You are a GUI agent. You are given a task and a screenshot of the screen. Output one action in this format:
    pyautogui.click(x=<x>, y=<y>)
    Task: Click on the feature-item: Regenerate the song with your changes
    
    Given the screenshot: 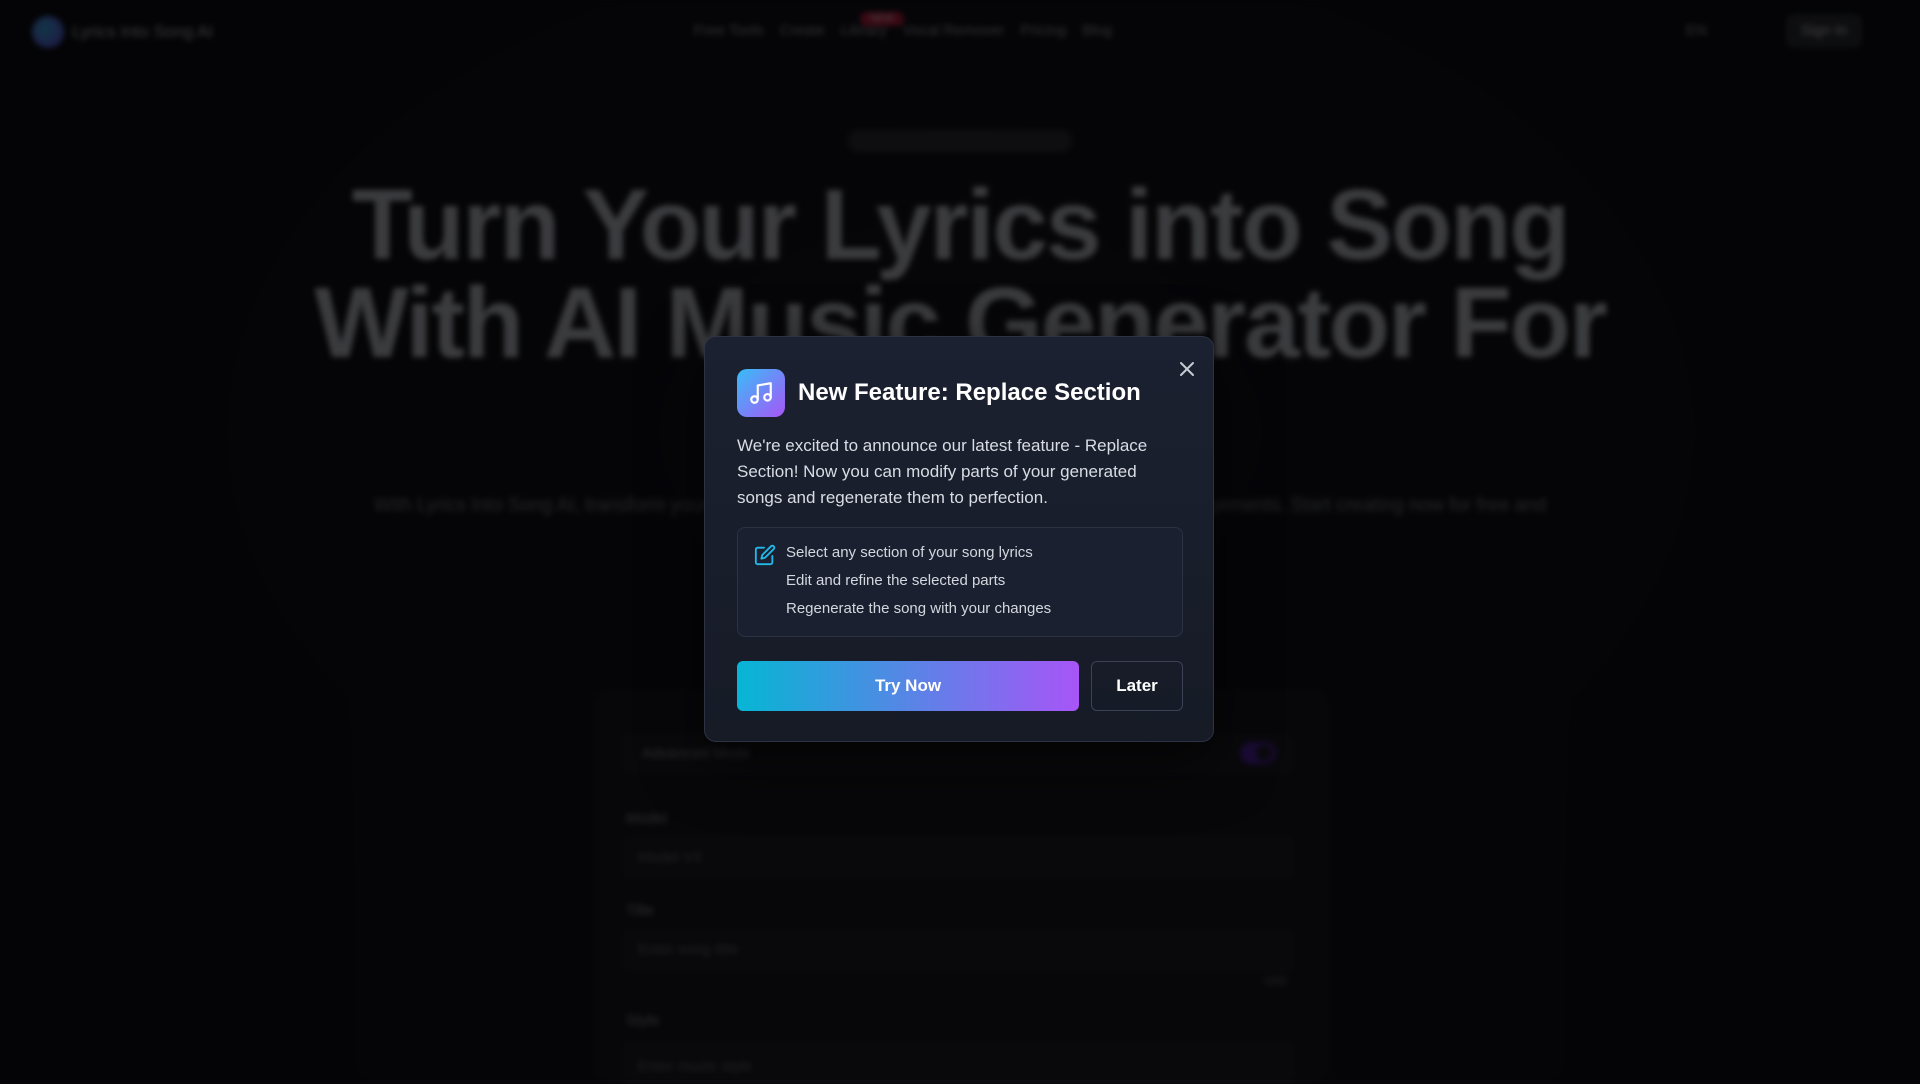 What is the action you would take?
    pyautogui.click(x=919, y=608)
    